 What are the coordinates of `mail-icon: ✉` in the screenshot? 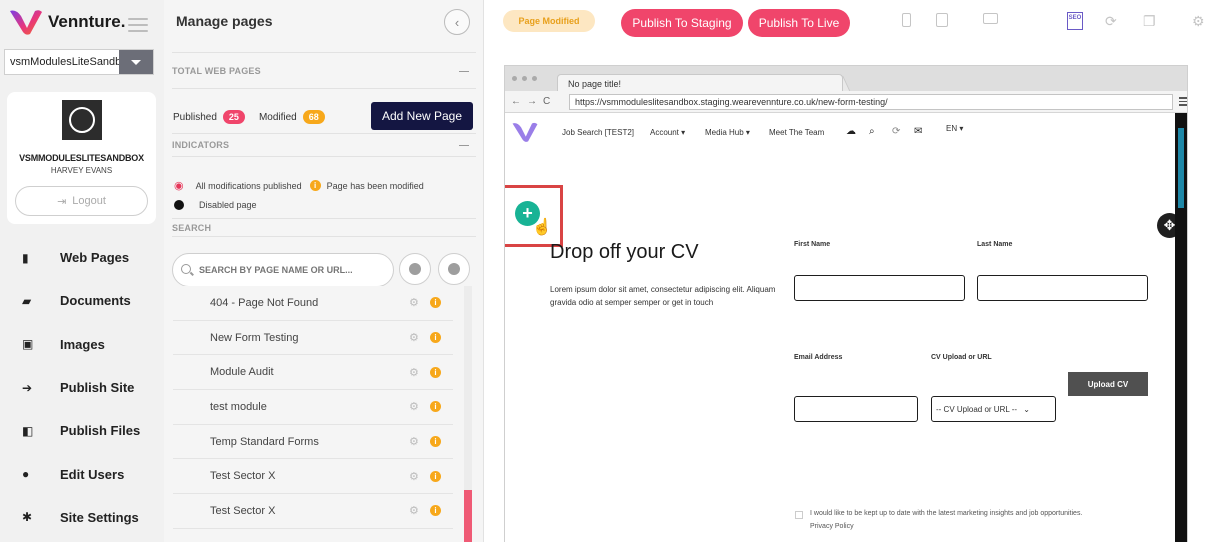 It's located at (918, 131).